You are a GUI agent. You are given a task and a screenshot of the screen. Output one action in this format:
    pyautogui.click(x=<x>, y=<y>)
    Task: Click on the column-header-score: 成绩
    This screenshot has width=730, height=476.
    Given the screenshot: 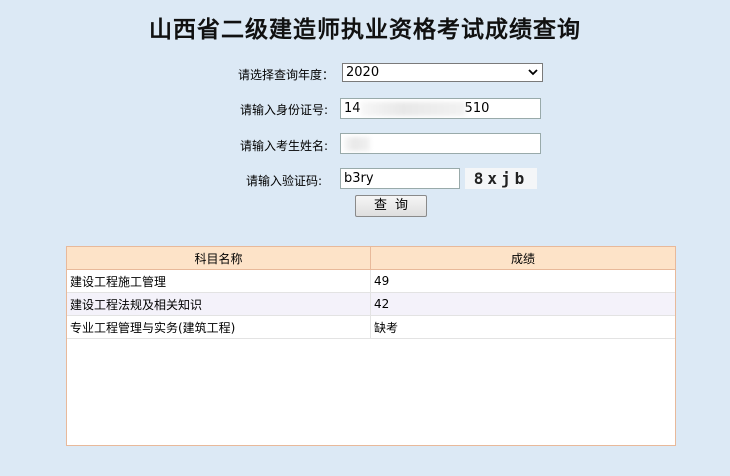 What is the action you would take?
    pyautogui.click(x=522, y=258)
    